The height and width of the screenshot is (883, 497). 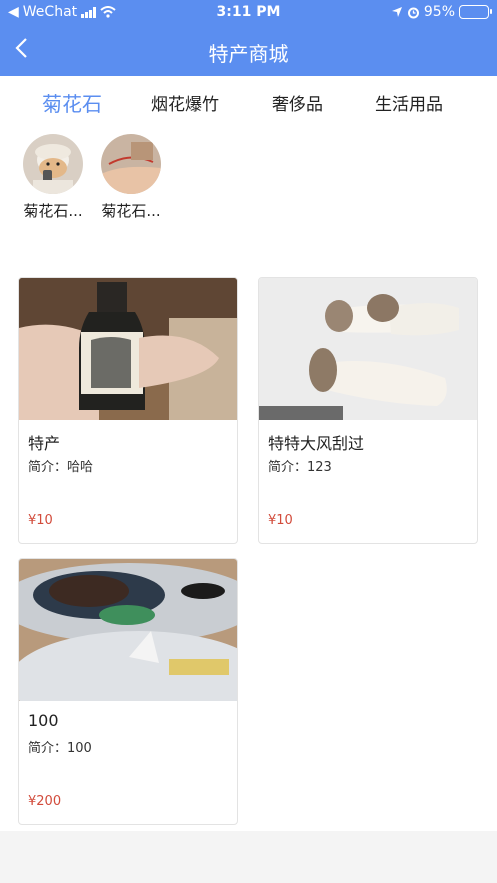 What do you see at coordinates (413, 12) in the screenshot?
I see `alarm-icon` at bounding box center [413, 12].